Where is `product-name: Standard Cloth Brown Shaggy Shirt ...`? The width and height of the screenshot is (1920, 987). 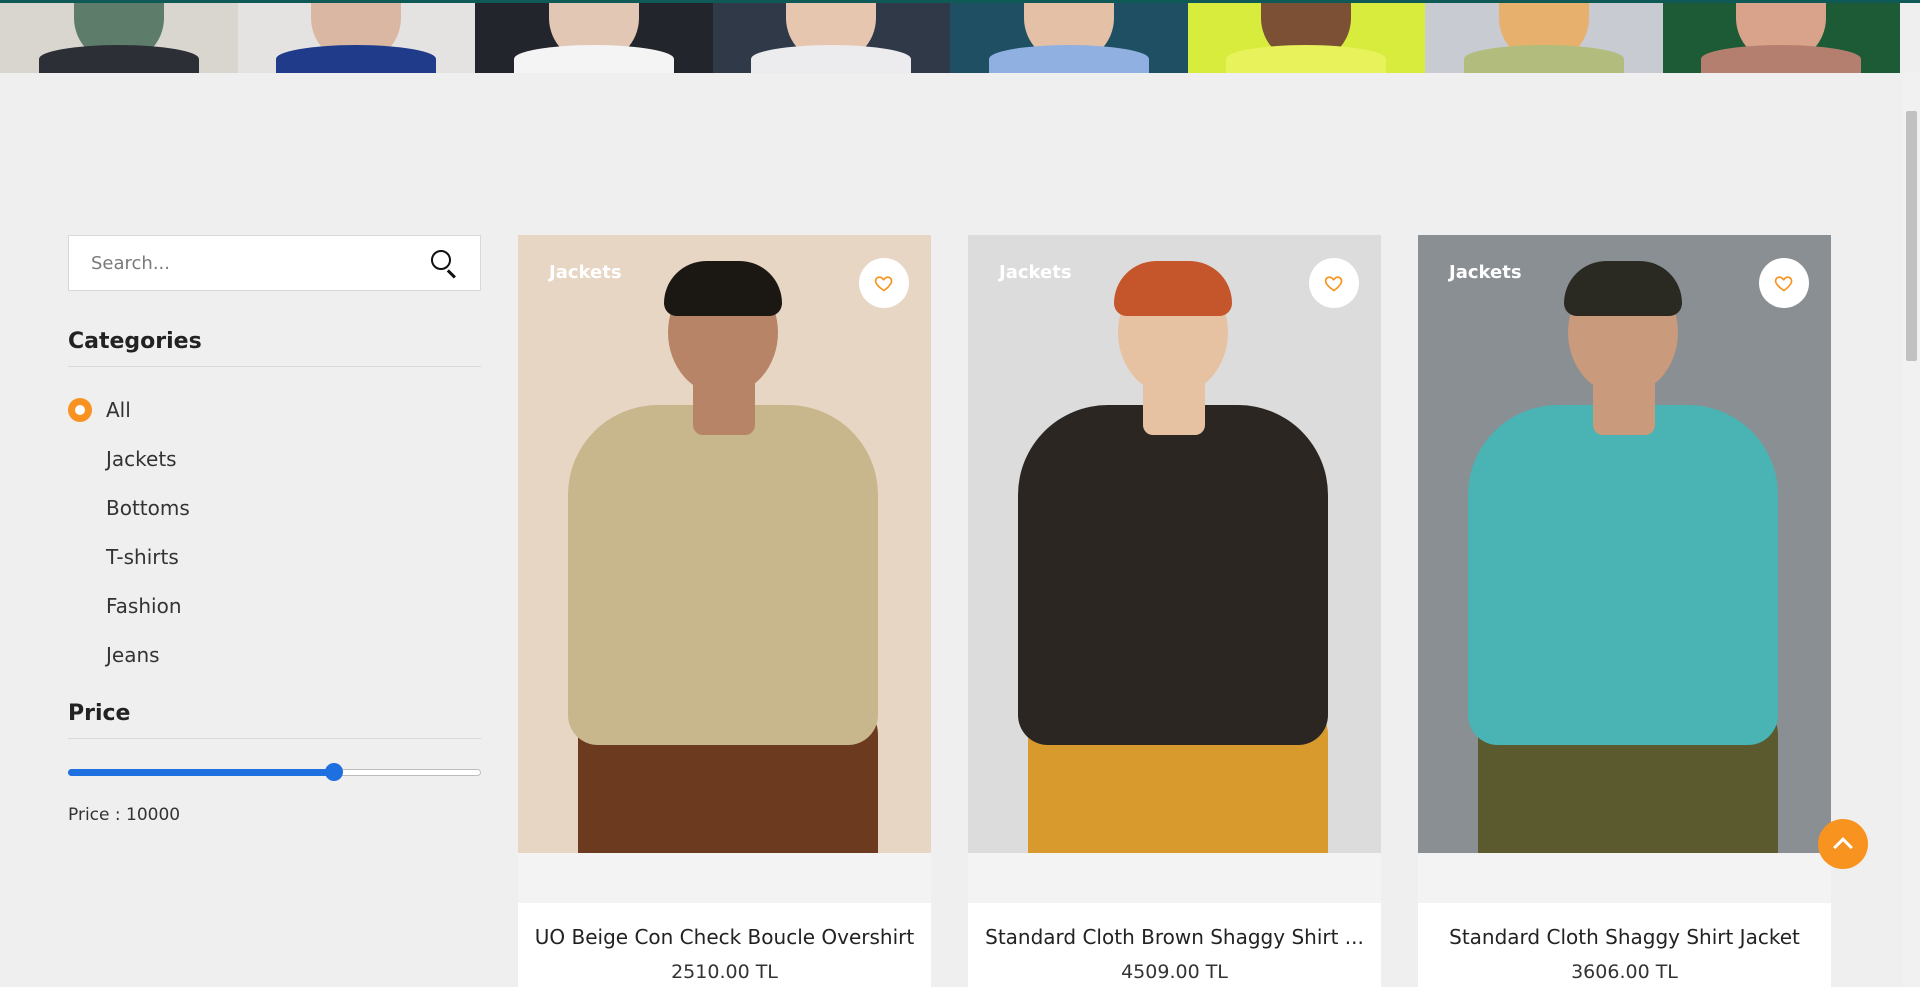
product-name: Standard Cloth Brown Shaggy Shirt ... is located at coordinates (1174, 937).